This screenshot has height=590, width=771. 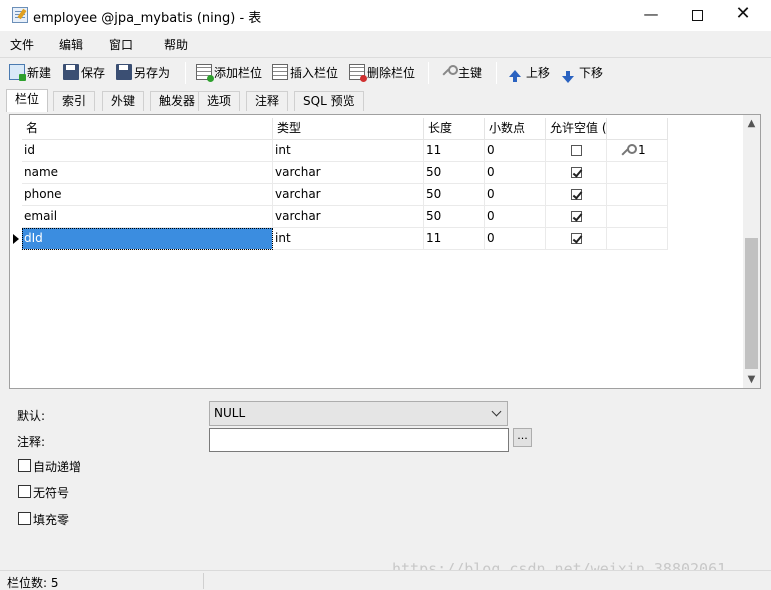 What do you see at coordinates (31, 442) in the screenshot?
I see `comment-label: 注释:` at bounding box center [31, 442].